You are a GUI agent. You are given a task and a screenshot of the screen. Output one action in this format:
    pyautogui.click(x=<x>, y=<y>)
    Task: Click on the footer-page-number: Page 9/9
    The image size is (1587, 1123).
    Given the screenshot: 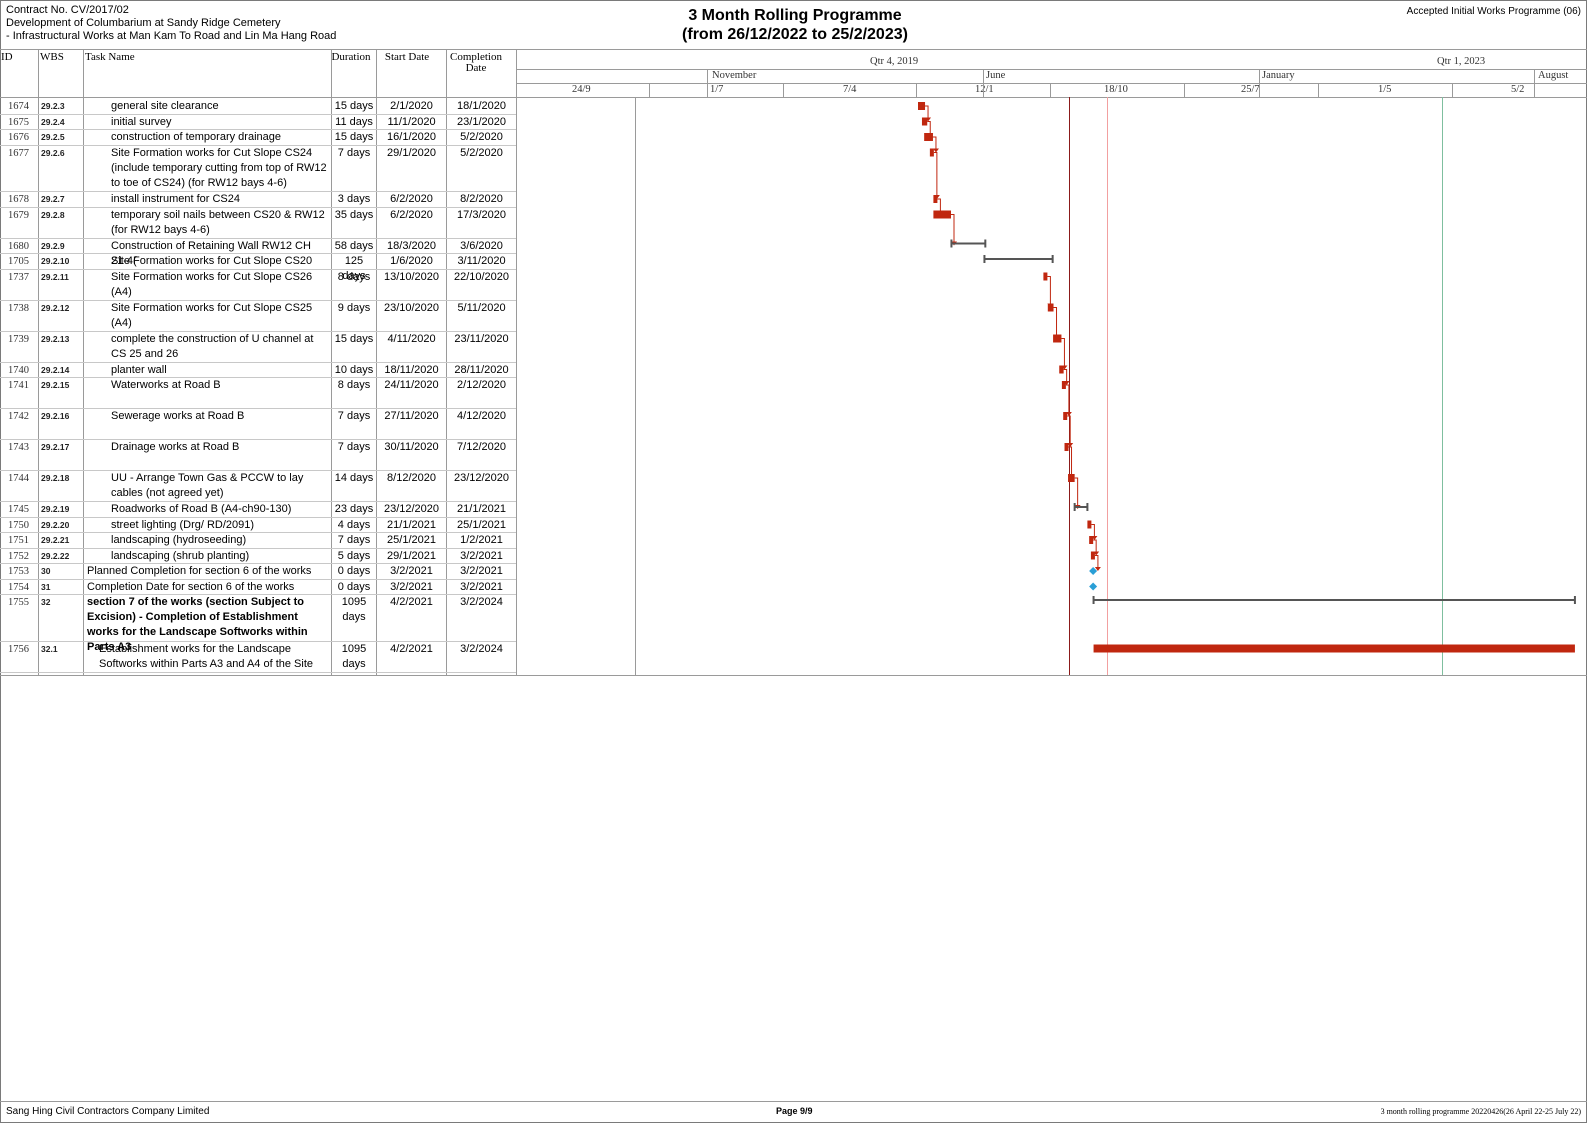 What is the action you would take?
    pyautogui.click(x=794, y=1111)
    